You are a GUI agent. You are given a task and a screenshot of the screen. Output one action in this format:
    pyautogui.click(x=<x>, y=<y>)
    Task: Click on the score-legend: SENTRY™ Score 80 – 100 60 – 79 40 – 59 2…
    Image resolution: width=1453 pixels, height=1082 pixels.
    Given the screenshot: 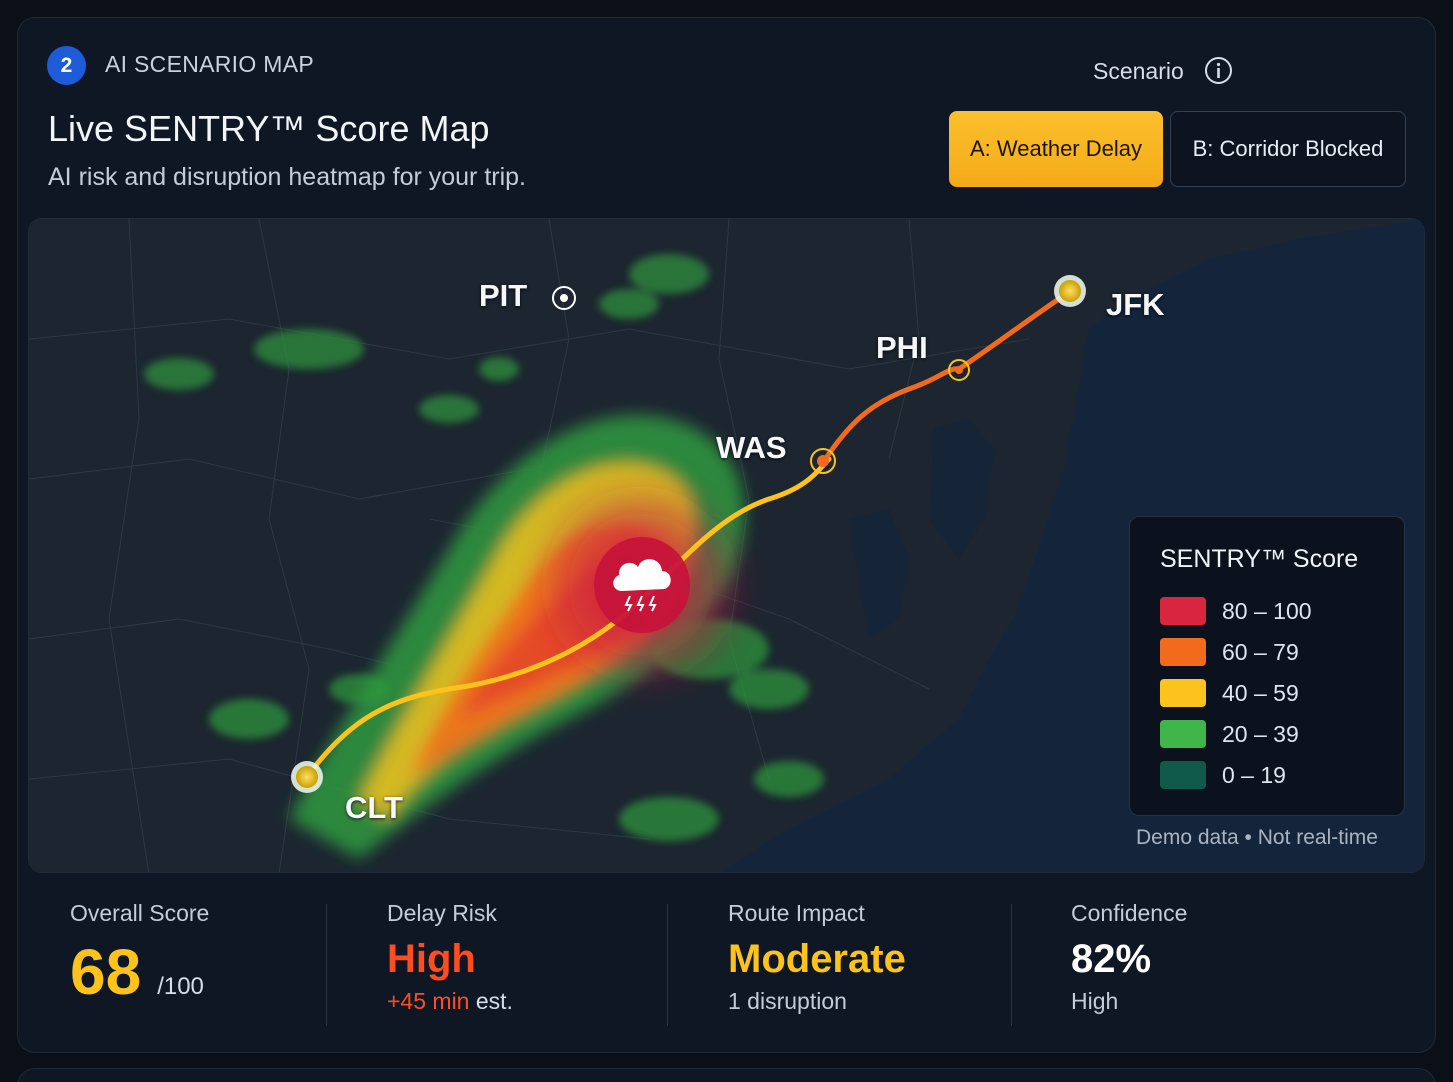 What is the action you would take?
    pyautogui.click(x=1267, y=666)
    